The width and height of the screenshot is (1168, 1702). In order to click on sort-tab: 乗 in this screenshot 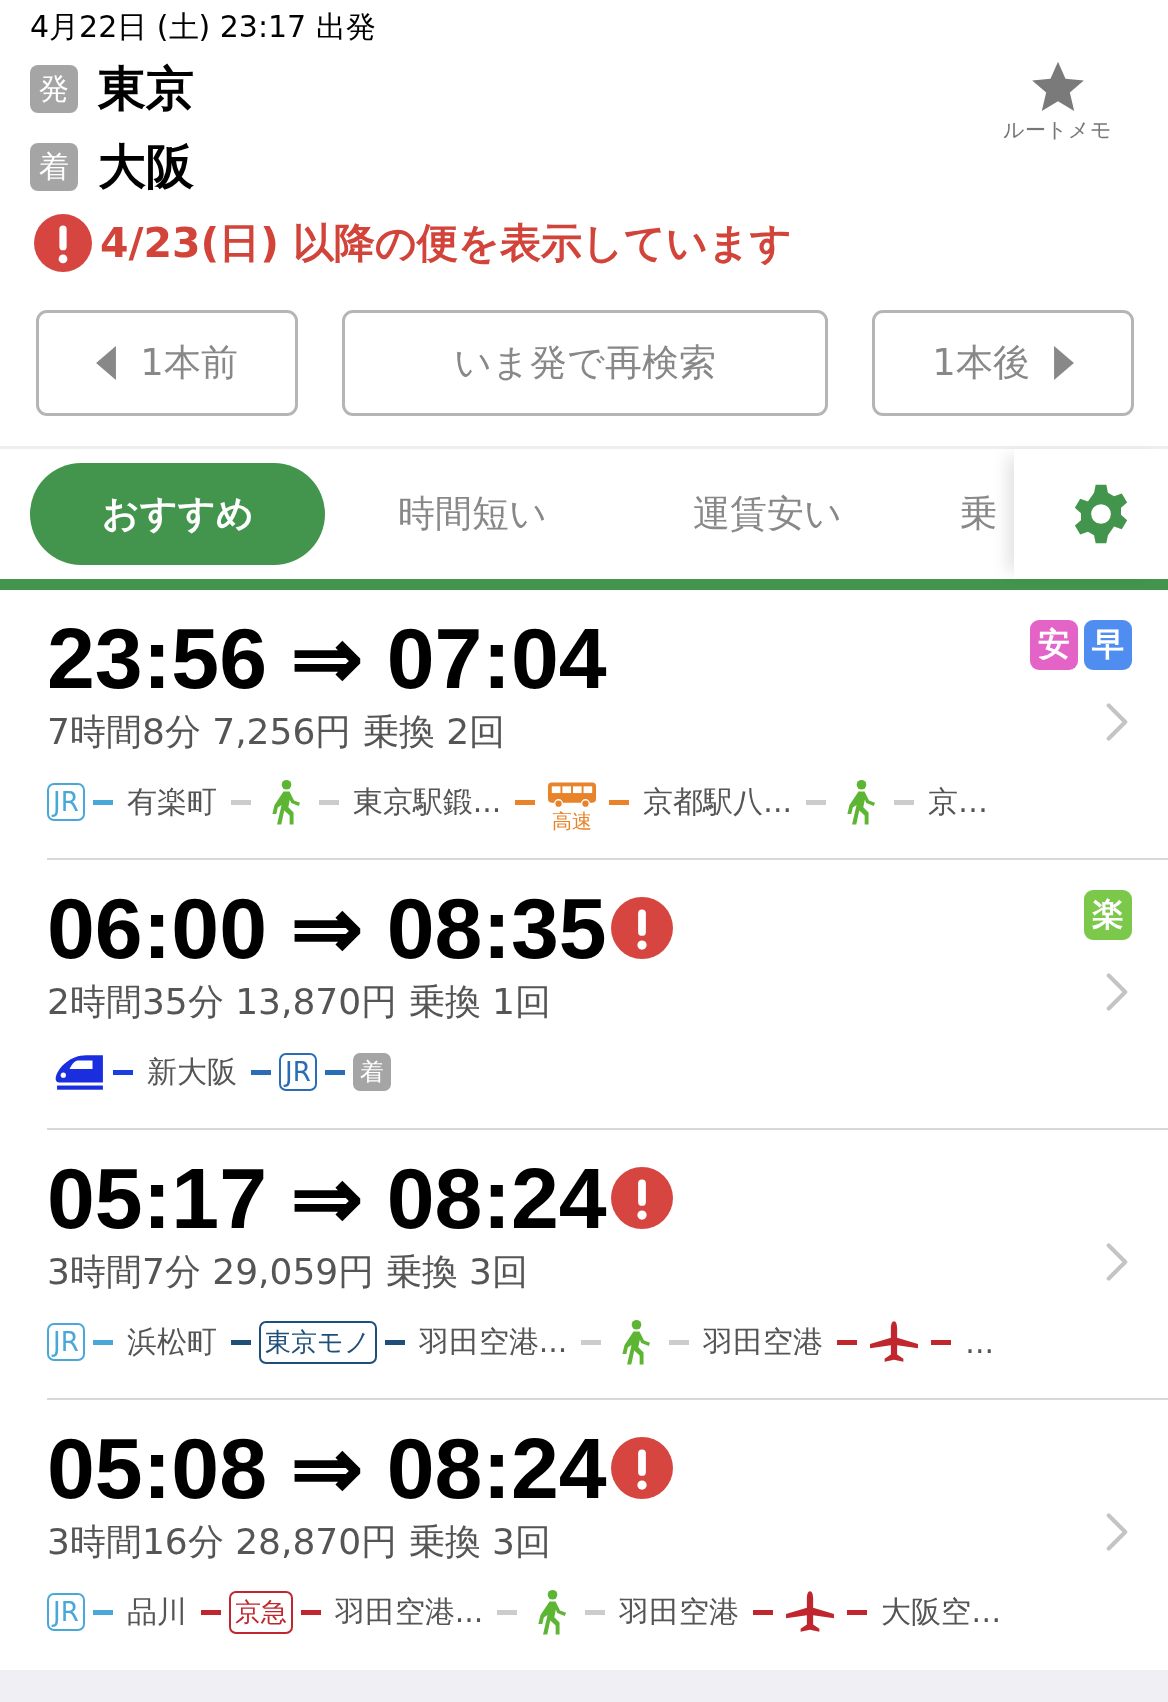, I will do `click(959, 514)`.